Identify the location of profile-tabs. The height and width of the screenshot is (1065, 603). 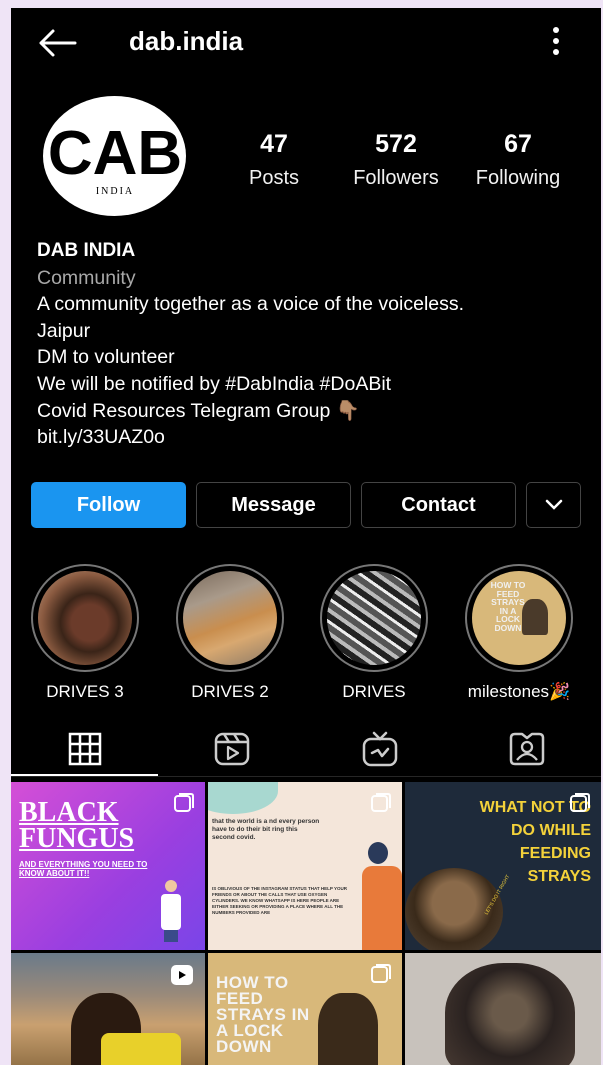
(306, 749).